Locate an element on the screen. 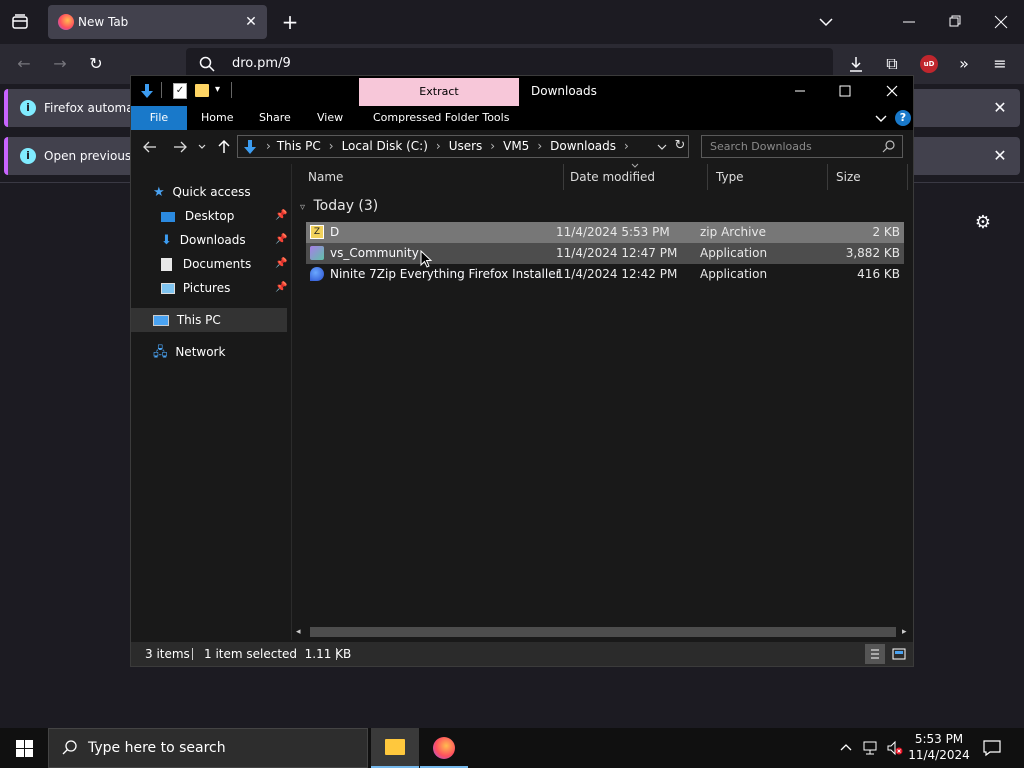 This screenshot has height=768, width=1024. restore-browser-icon is located at coordinates (955, 22).